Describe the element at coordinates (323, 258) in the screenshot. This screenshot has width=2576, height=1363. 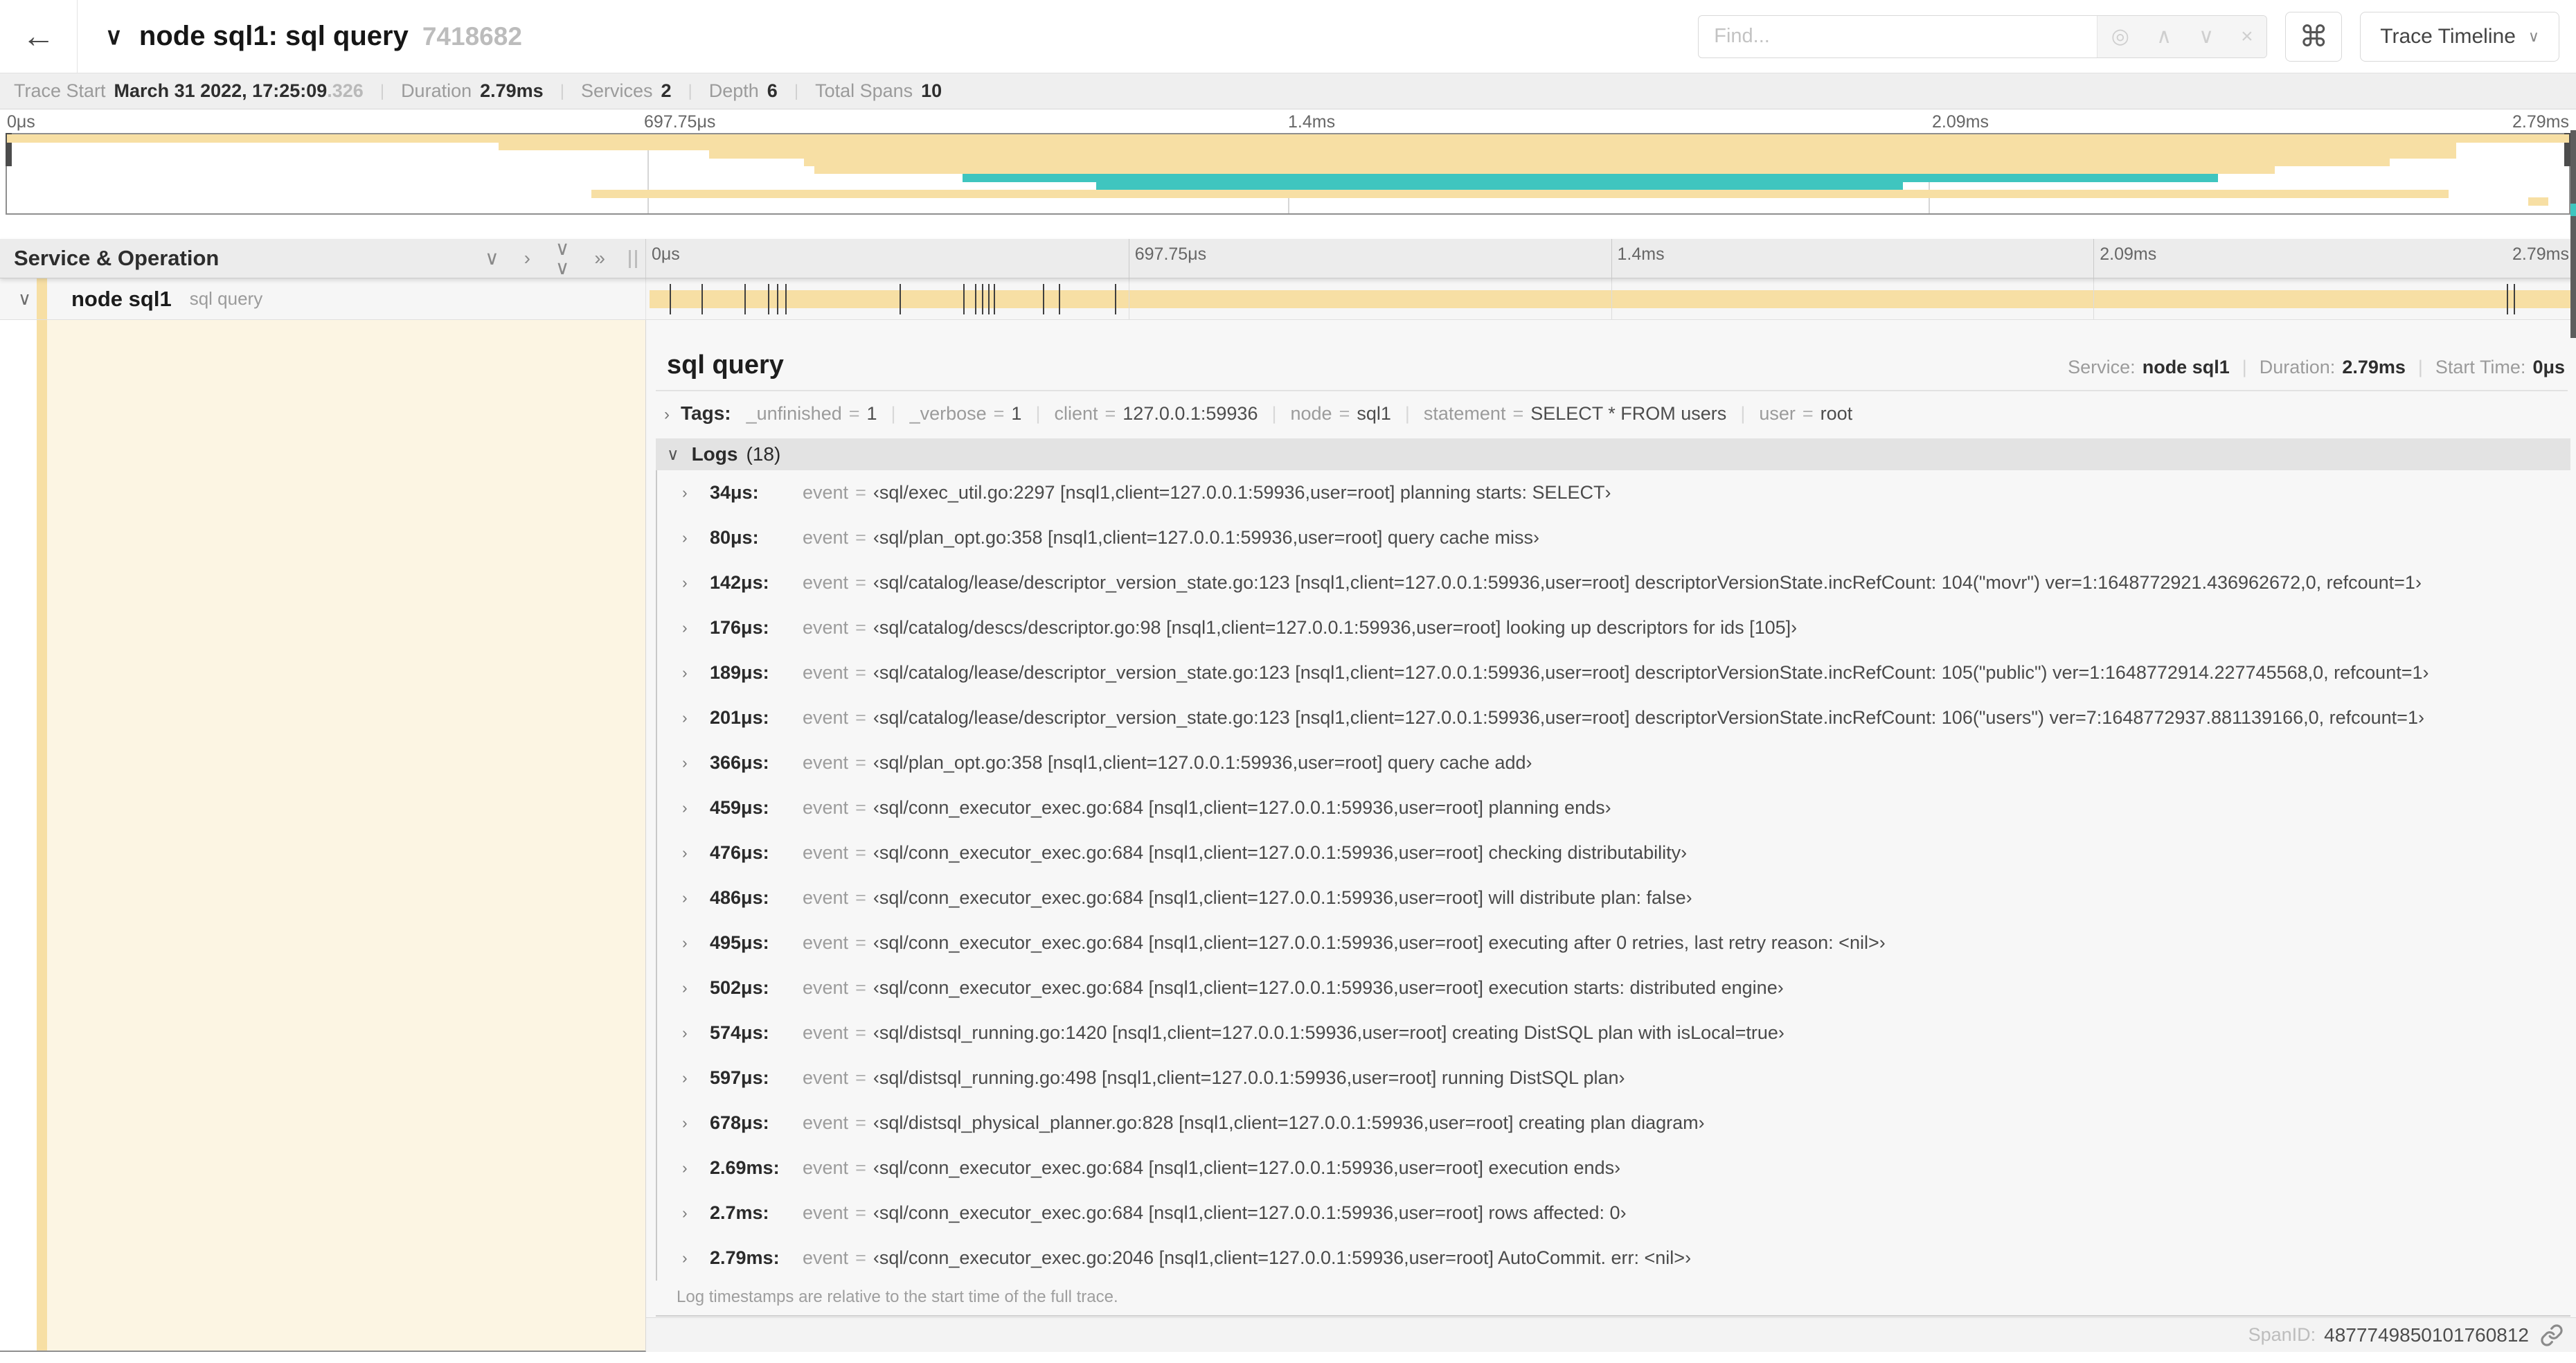
I see `service-operation-header: Service & Operation ∨ › ∨ ∨ »` at that location.